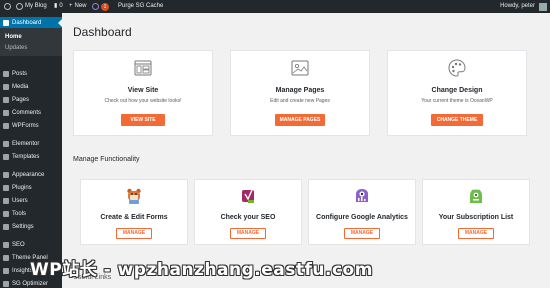  I want to click on card-title: View Site, so click(143, 90).